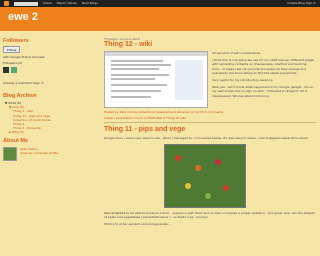  What do you see at coordinates (210, 130) in the screenshot?
I see `post-title: Thing 11 - pips and vege` at bounding box center [210, 130].